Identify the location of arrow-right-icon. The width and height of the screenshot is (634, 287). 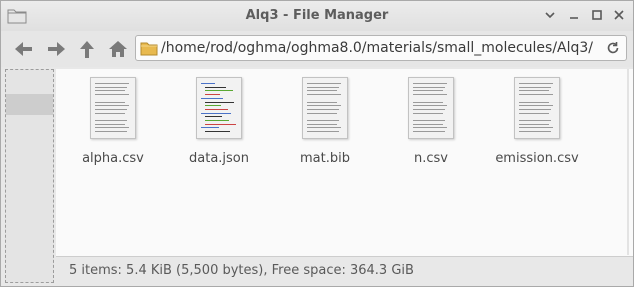
(56, 49).